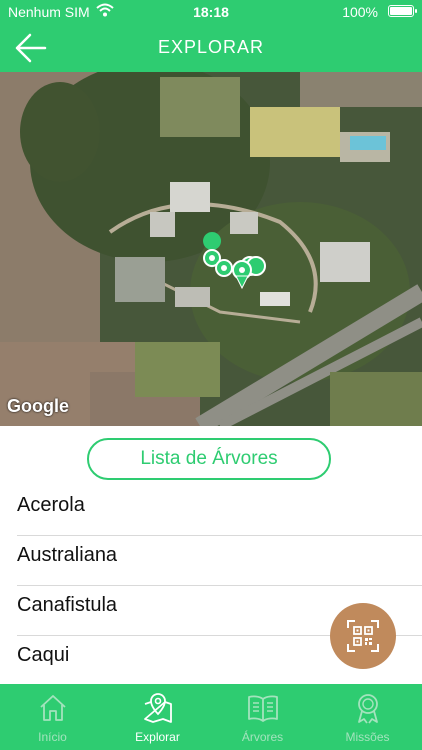 The image size is (422, 750). What do you see at coordinates (51, 505) in the screenshot?
I see `tree-name: Acerola` at bounding box center [51, 505].